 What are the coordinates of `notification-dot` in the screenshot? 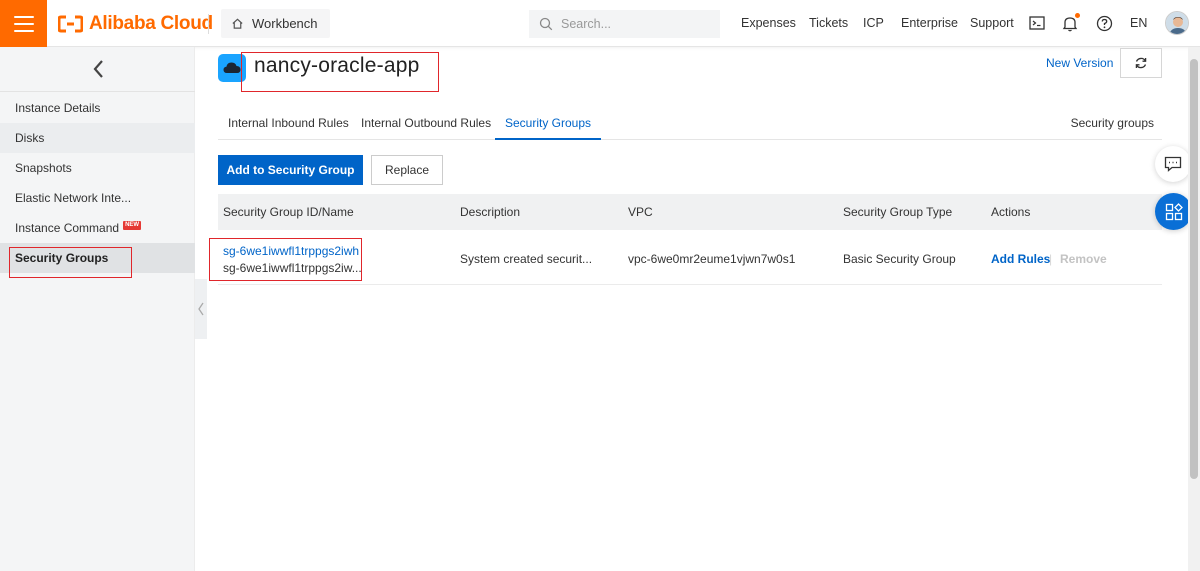 It's located at (1077, 15).